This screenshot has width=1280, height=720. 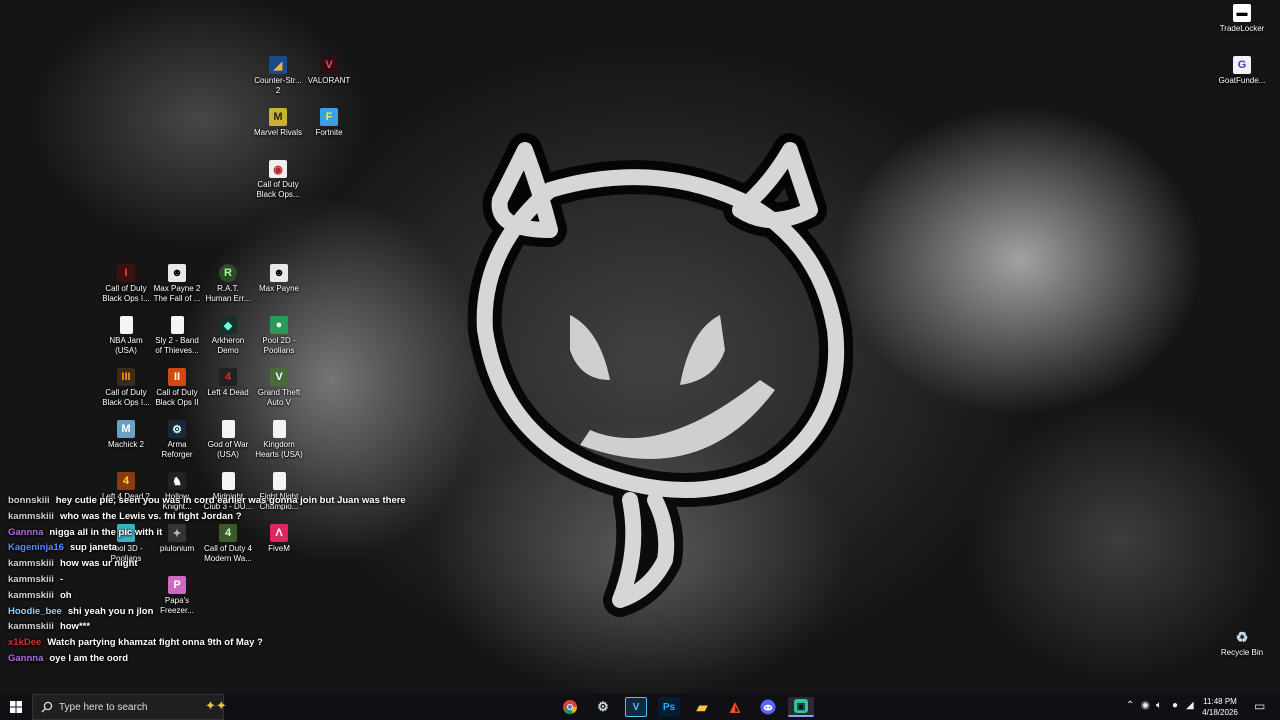 I want to click on gta-icon: V, so click(x=279, y=377).